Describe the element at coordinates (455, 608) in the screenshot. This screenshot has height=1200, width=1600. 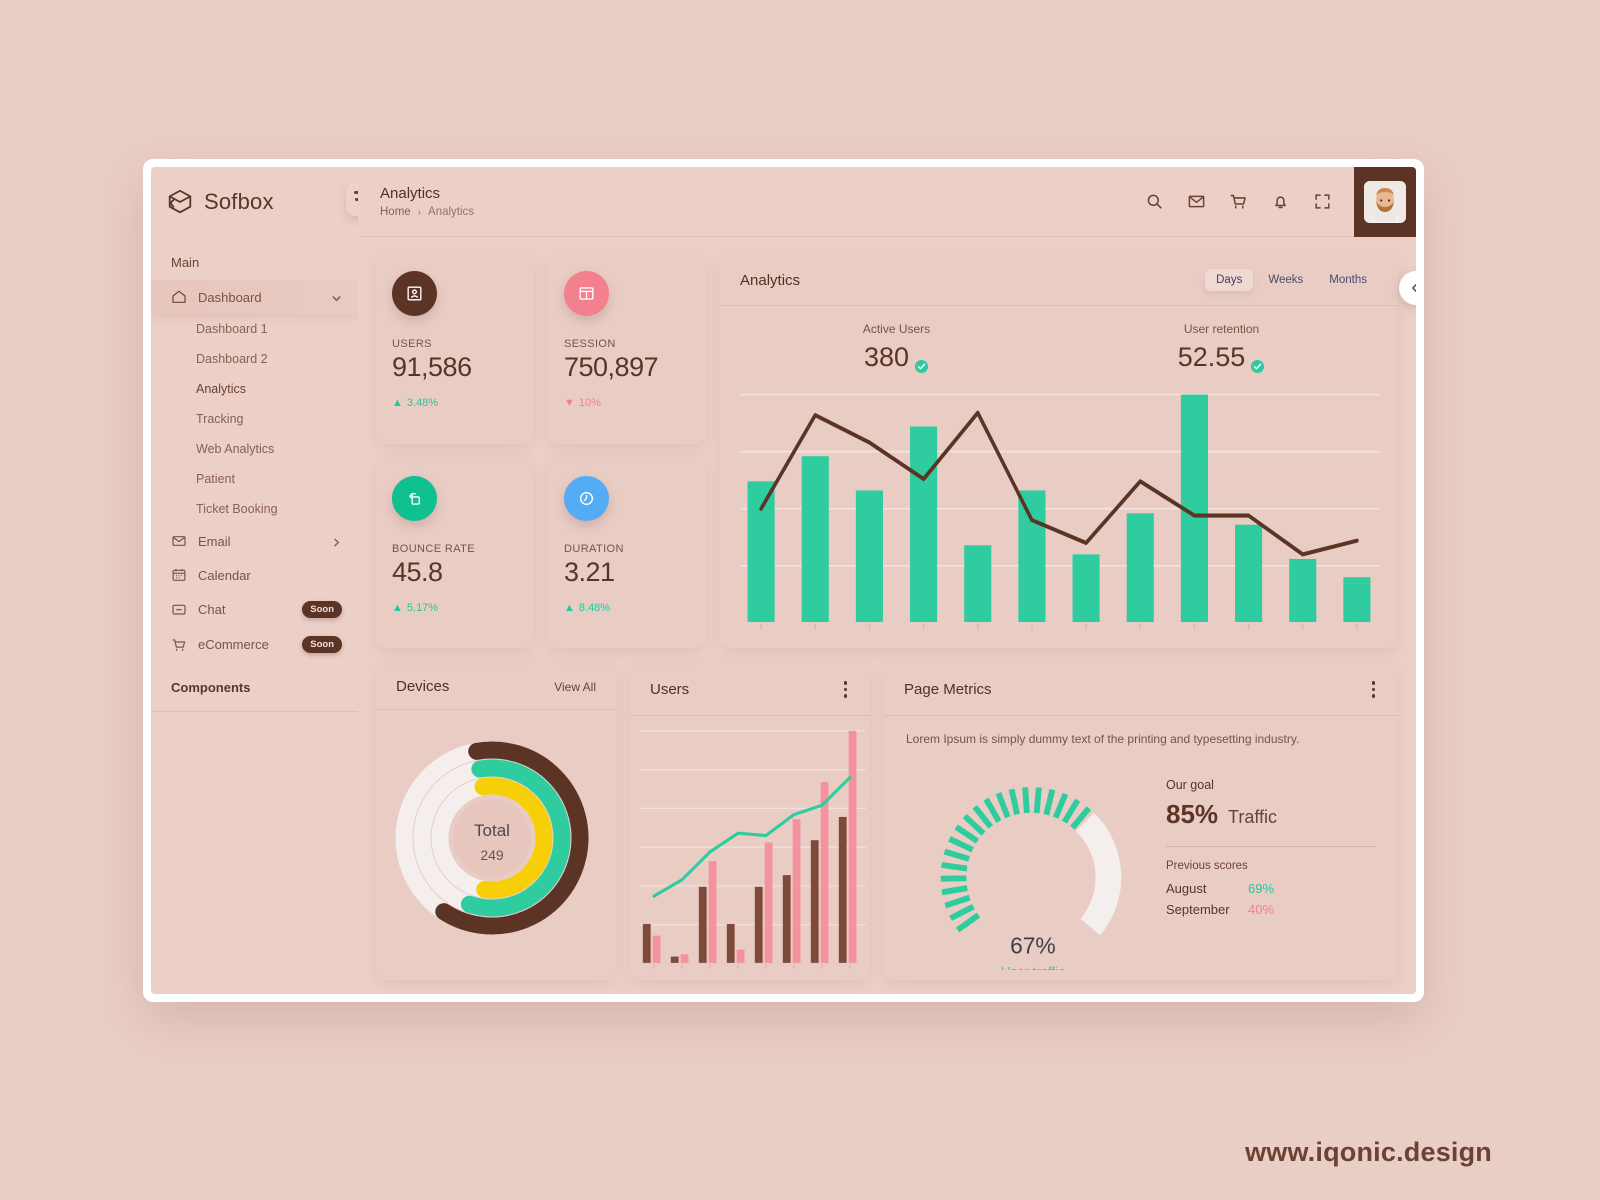
I see `kpi-delta: ▲ 5.17%` at that location.